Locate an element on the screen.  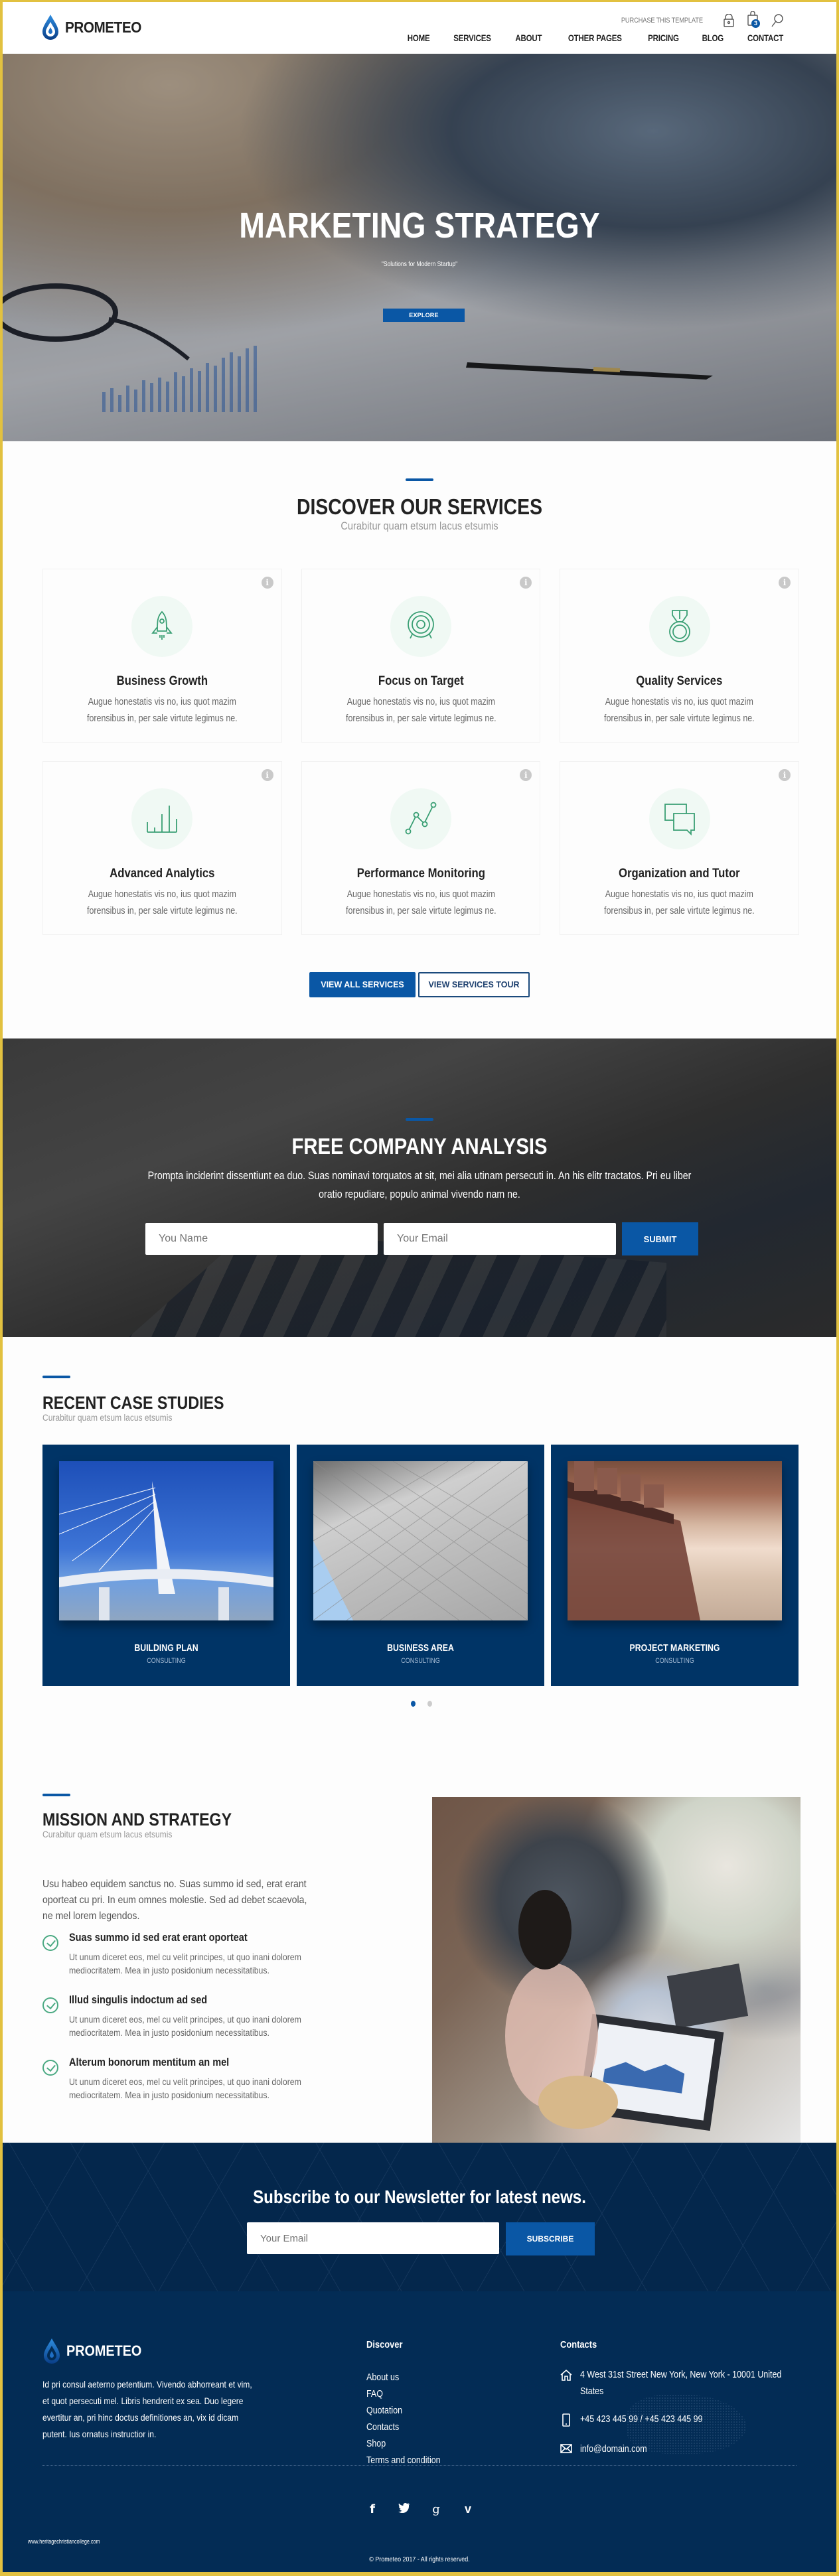
nav-about: ABOUT is located at coordinates (528, 38).